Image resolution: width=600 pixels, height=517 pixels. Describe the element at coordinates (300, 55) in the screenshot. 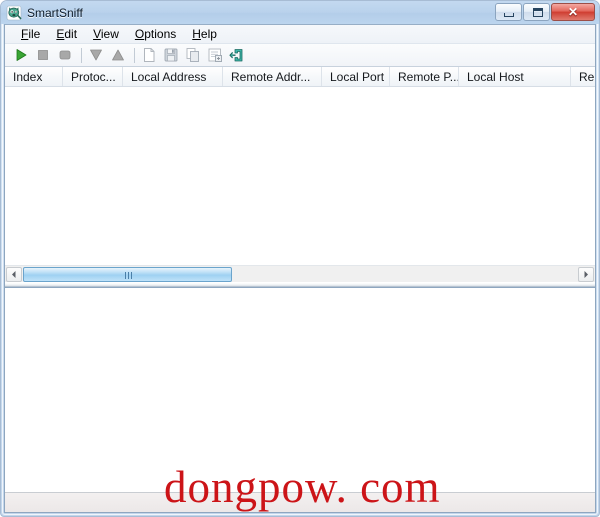

I see `toolbar` at that location.